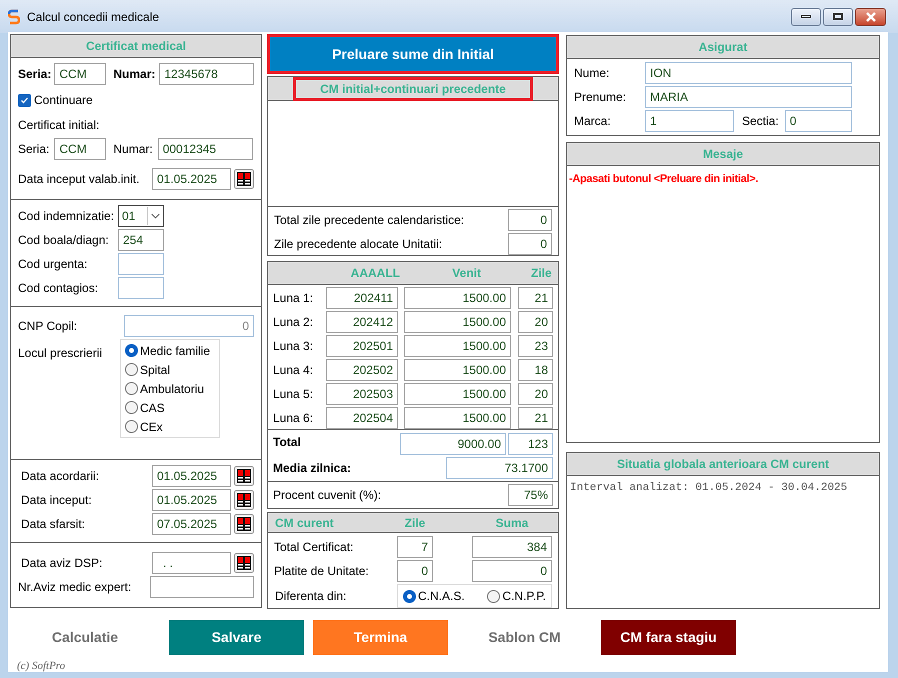  What do you see at coordinates (189, 326) in the screenshot?
I see `cnp-field: 0` at bounding box center [189, 326].